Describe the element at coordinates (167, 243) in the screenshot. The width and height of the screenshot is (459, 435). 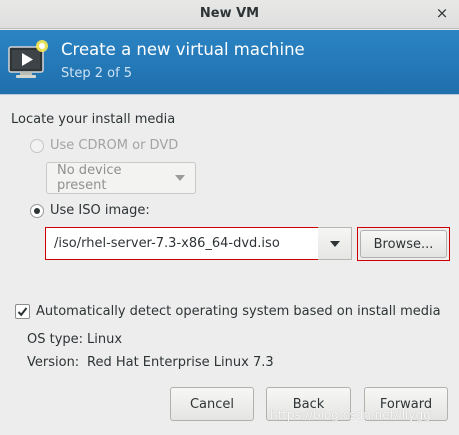
I see `iso-path-value: /iso/rhel-server-7.3-x86_64-dvd.iso` at that location.